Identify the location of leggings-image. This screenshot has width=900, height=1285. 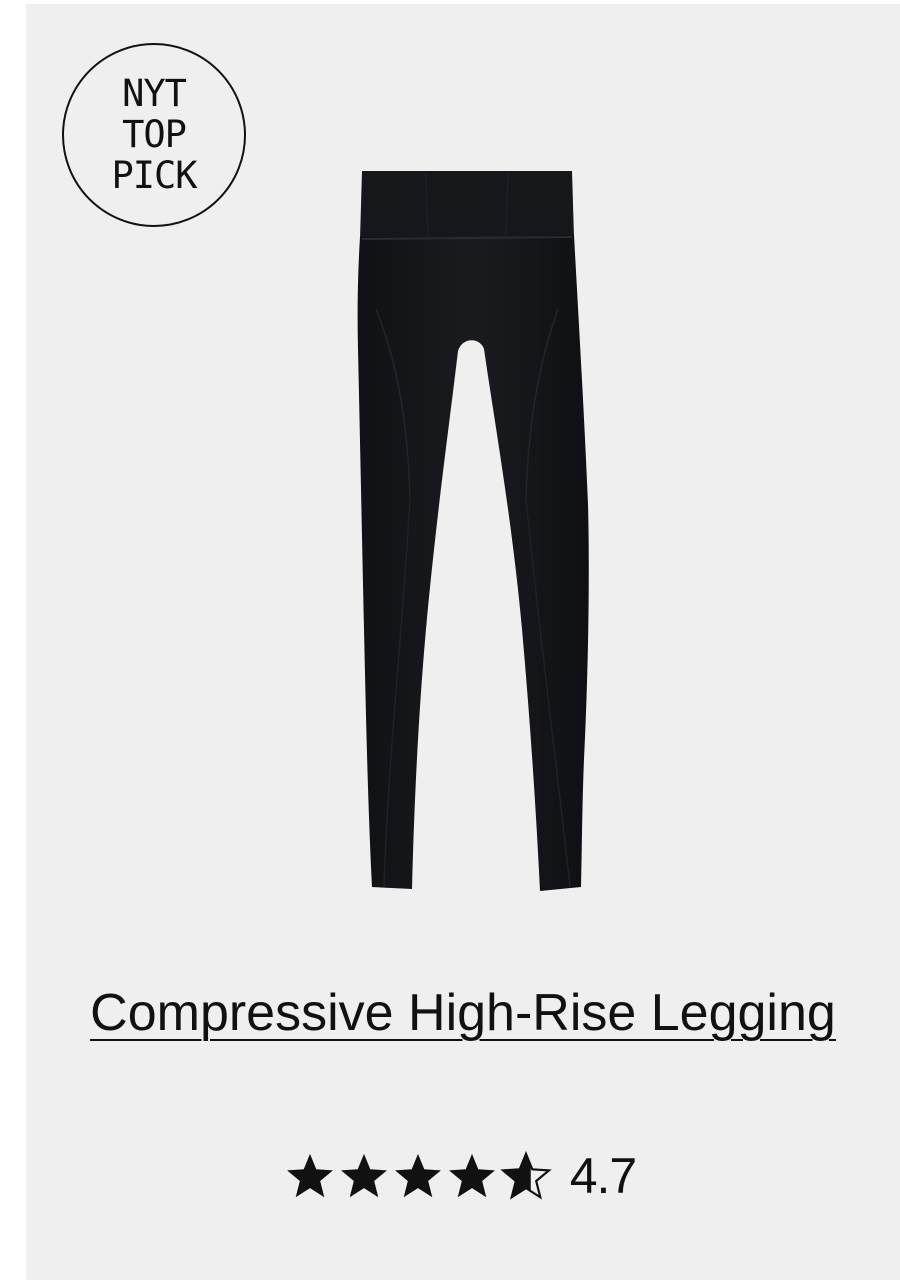
(473, 531).